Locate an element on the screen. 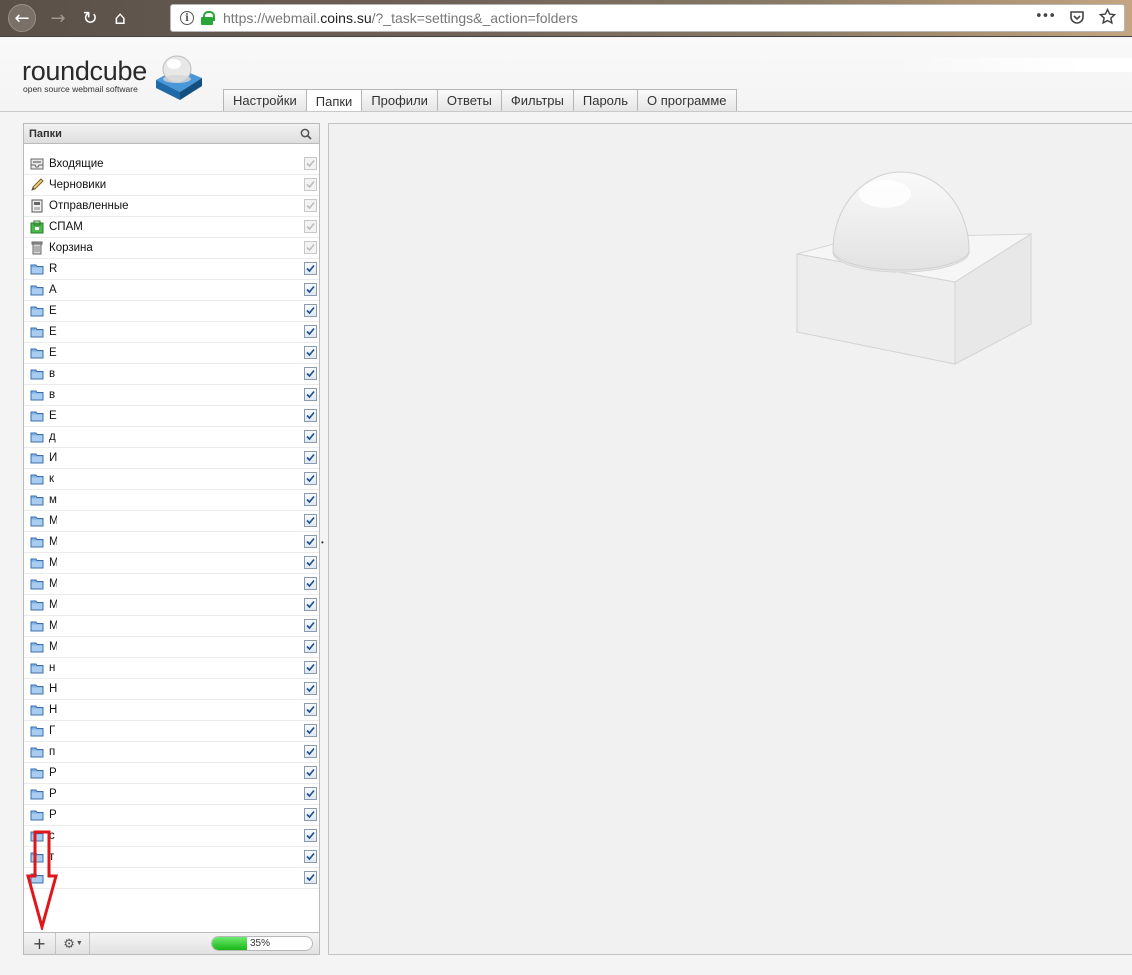  folder-row: т is located at coordinates (171, 857).